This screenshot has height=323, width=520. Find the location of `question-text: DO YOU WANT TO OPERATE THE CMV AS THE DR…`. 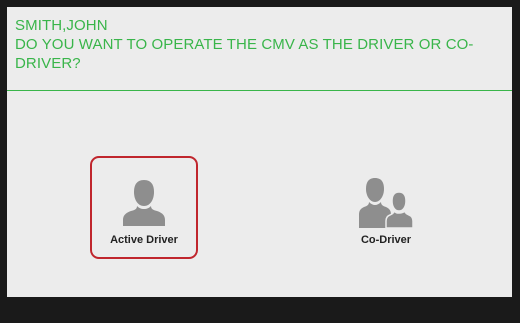

question-text: DO YOU WANT TO OPERATE THE CMV AS THE DR… is located at coordinates (244, 54).